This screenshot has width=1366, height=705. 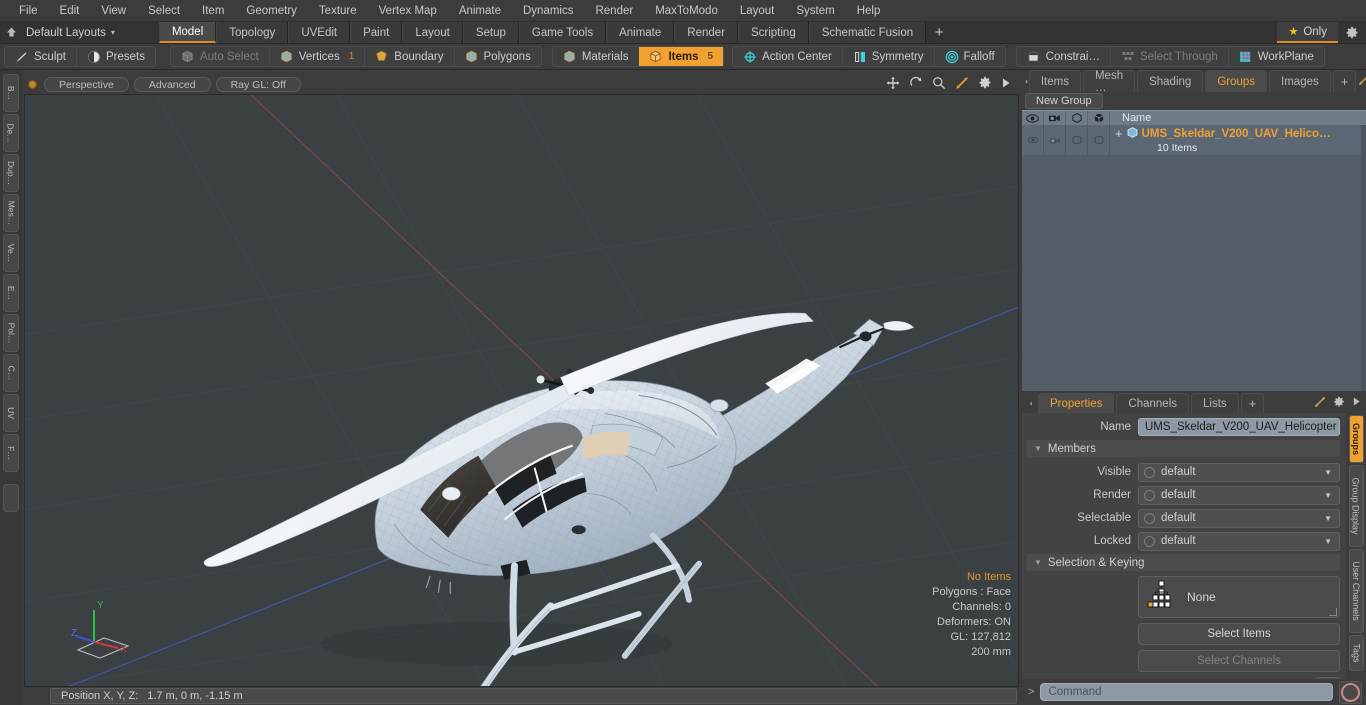 I want to click on boundary-button: Boundary, so click(x=410, y=56).